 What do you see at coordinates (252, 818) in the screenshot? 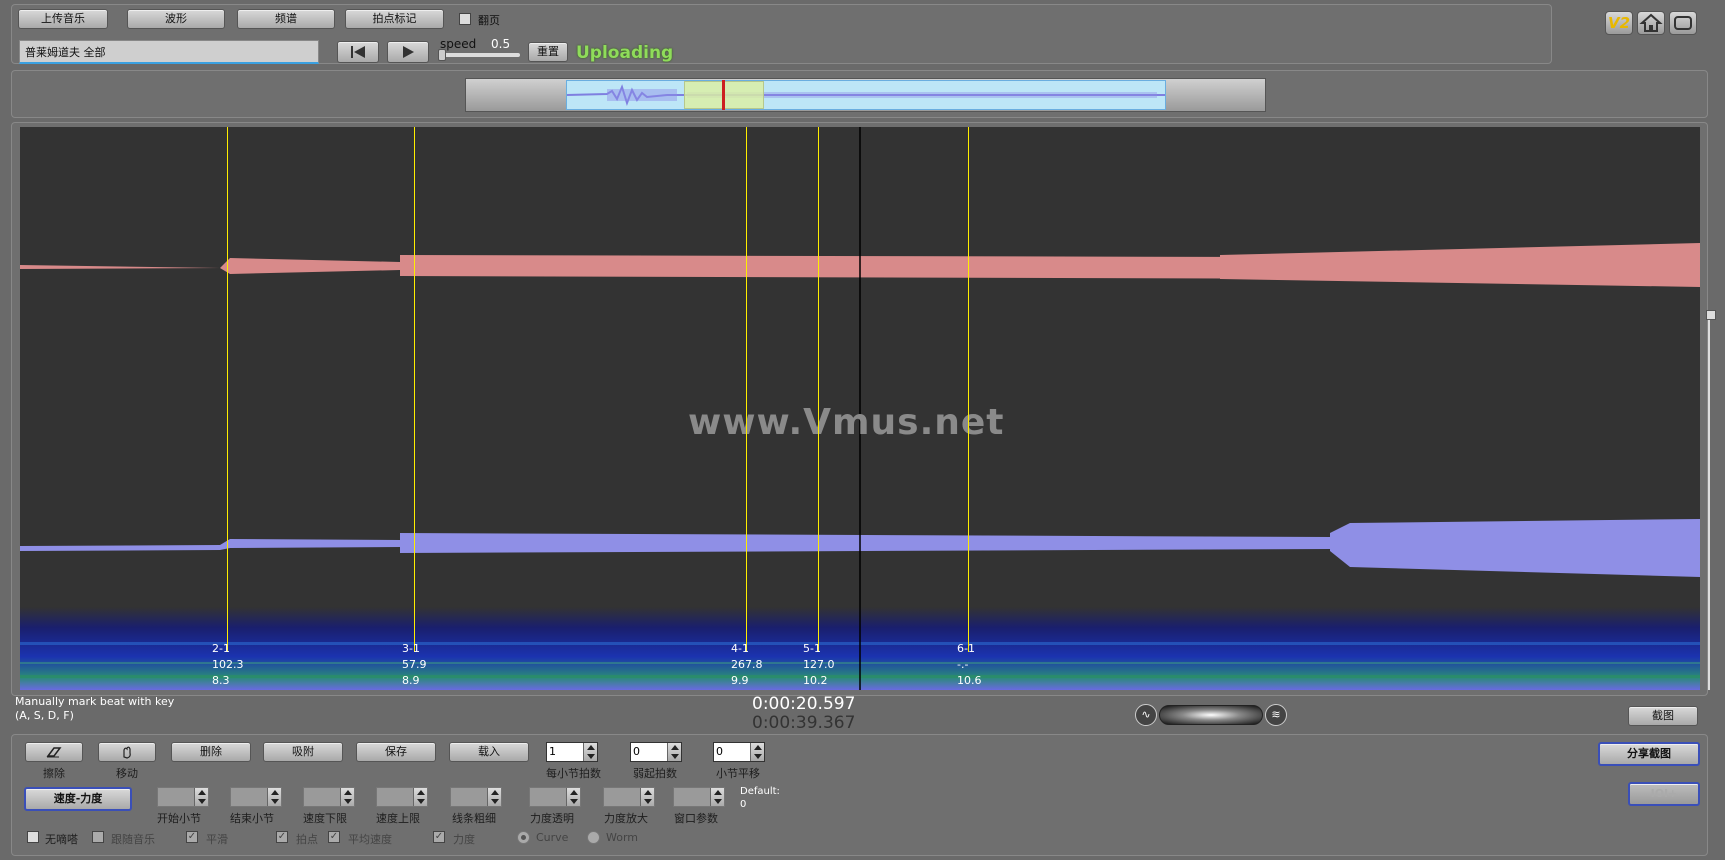
I see `end-bar-label: 结束小节` at bounding box center [252, 818].